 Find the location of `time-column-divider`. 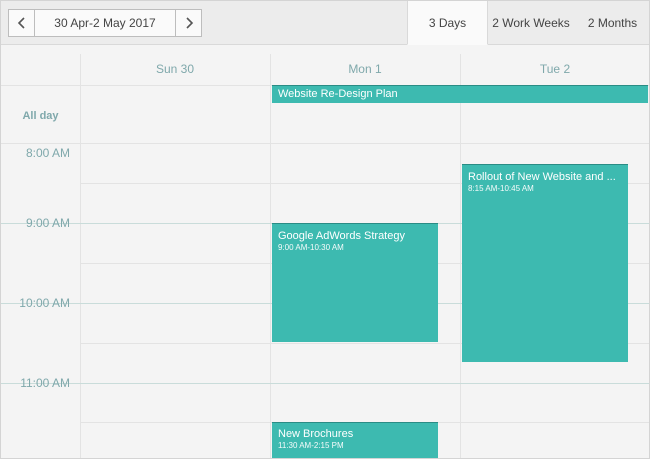

time-column-divider is located at coordinates (80, 256).